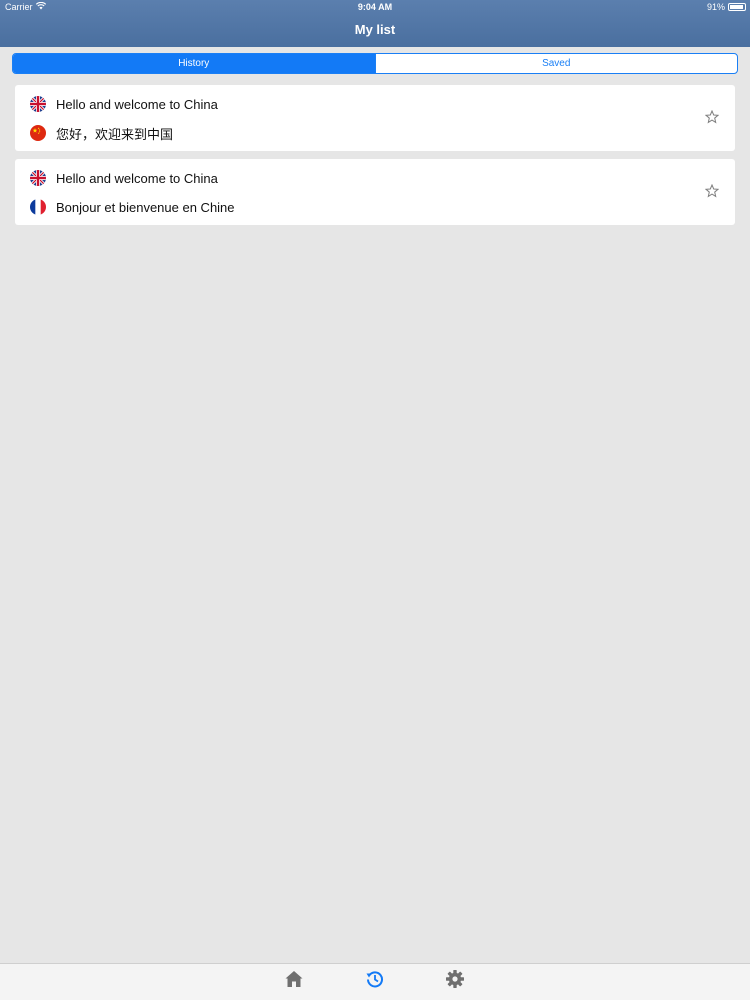  I want to click on china-flag-icon, so click(38, 133).